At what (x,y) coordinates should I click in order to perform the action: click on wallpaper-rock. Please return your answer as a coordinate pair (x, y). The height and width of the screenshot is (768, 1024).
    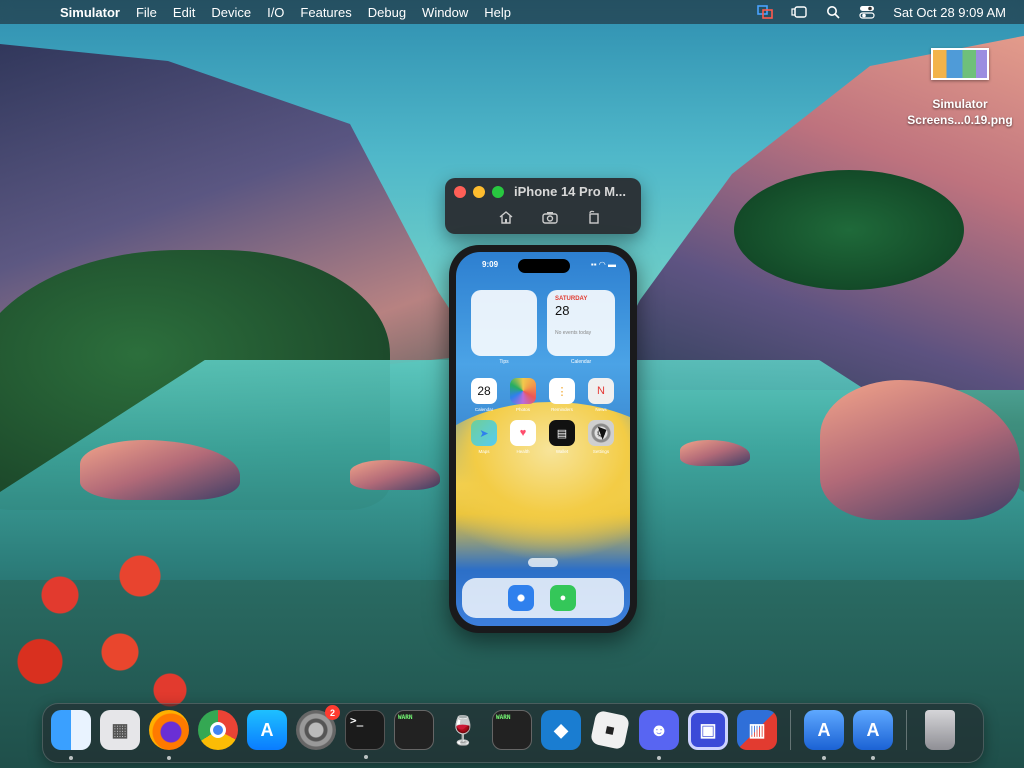
    Looking at the image, I should click on (920, 450).